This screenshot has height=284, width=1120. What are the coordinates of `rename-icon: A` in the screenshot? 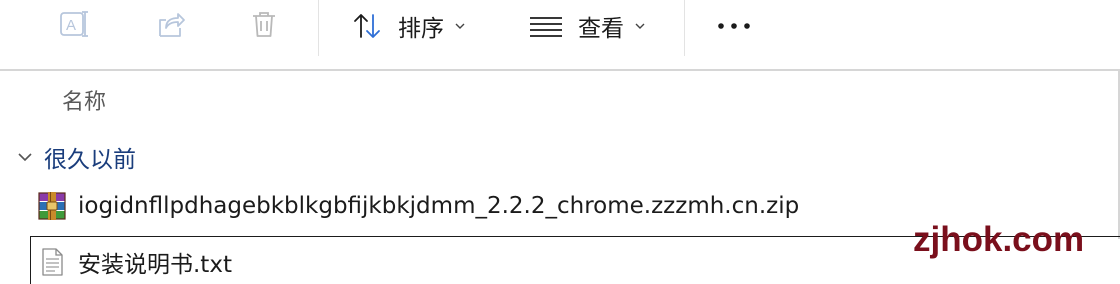 It's located at (74, 24).